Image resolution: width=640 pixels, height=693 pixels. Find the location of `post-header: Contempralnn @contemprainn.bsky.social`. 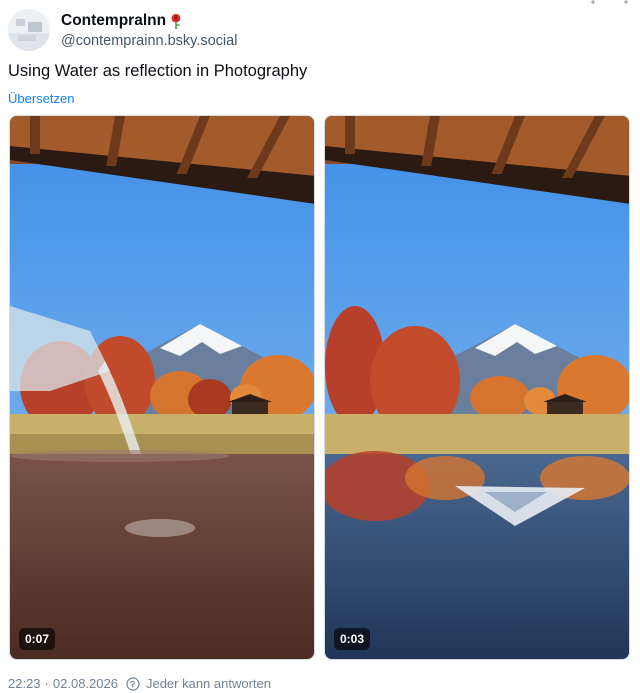

post-header: Contempralnn @contemprainn.bsky.social is located at coordinates (122, 30).